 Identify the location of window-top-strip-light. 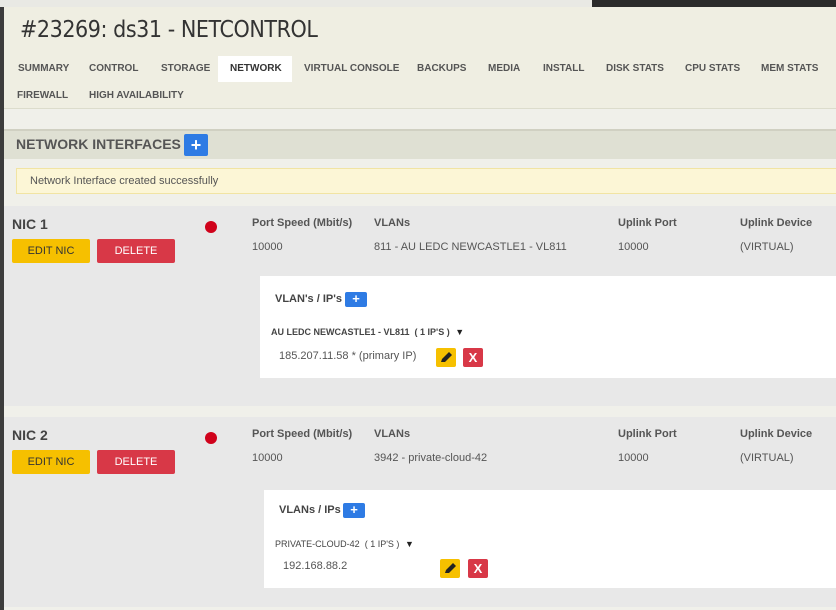
(296, 3).